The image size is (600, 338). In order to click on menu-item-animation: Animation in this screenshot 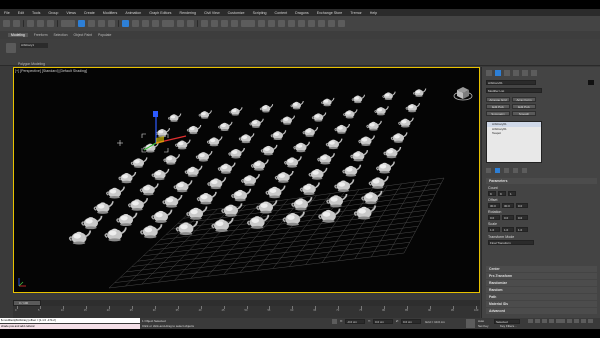, I will do `click(133, 13)`.